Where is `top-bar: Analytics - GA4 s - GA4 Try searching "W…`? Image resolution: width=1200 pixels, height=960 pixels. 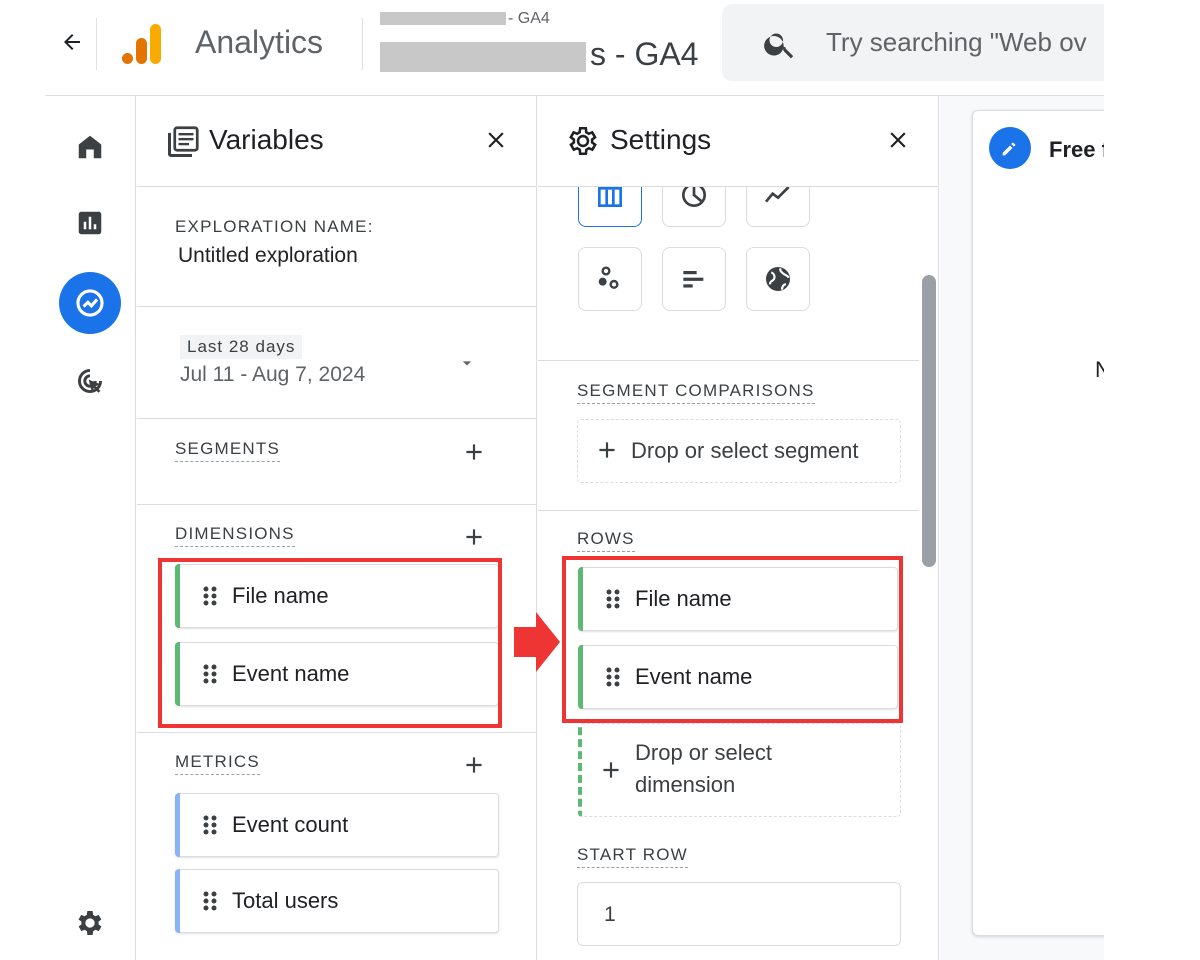 top-bar: Analytics - GA4 s - GA4 Try searching "W… is located at coordinates (552, 47).